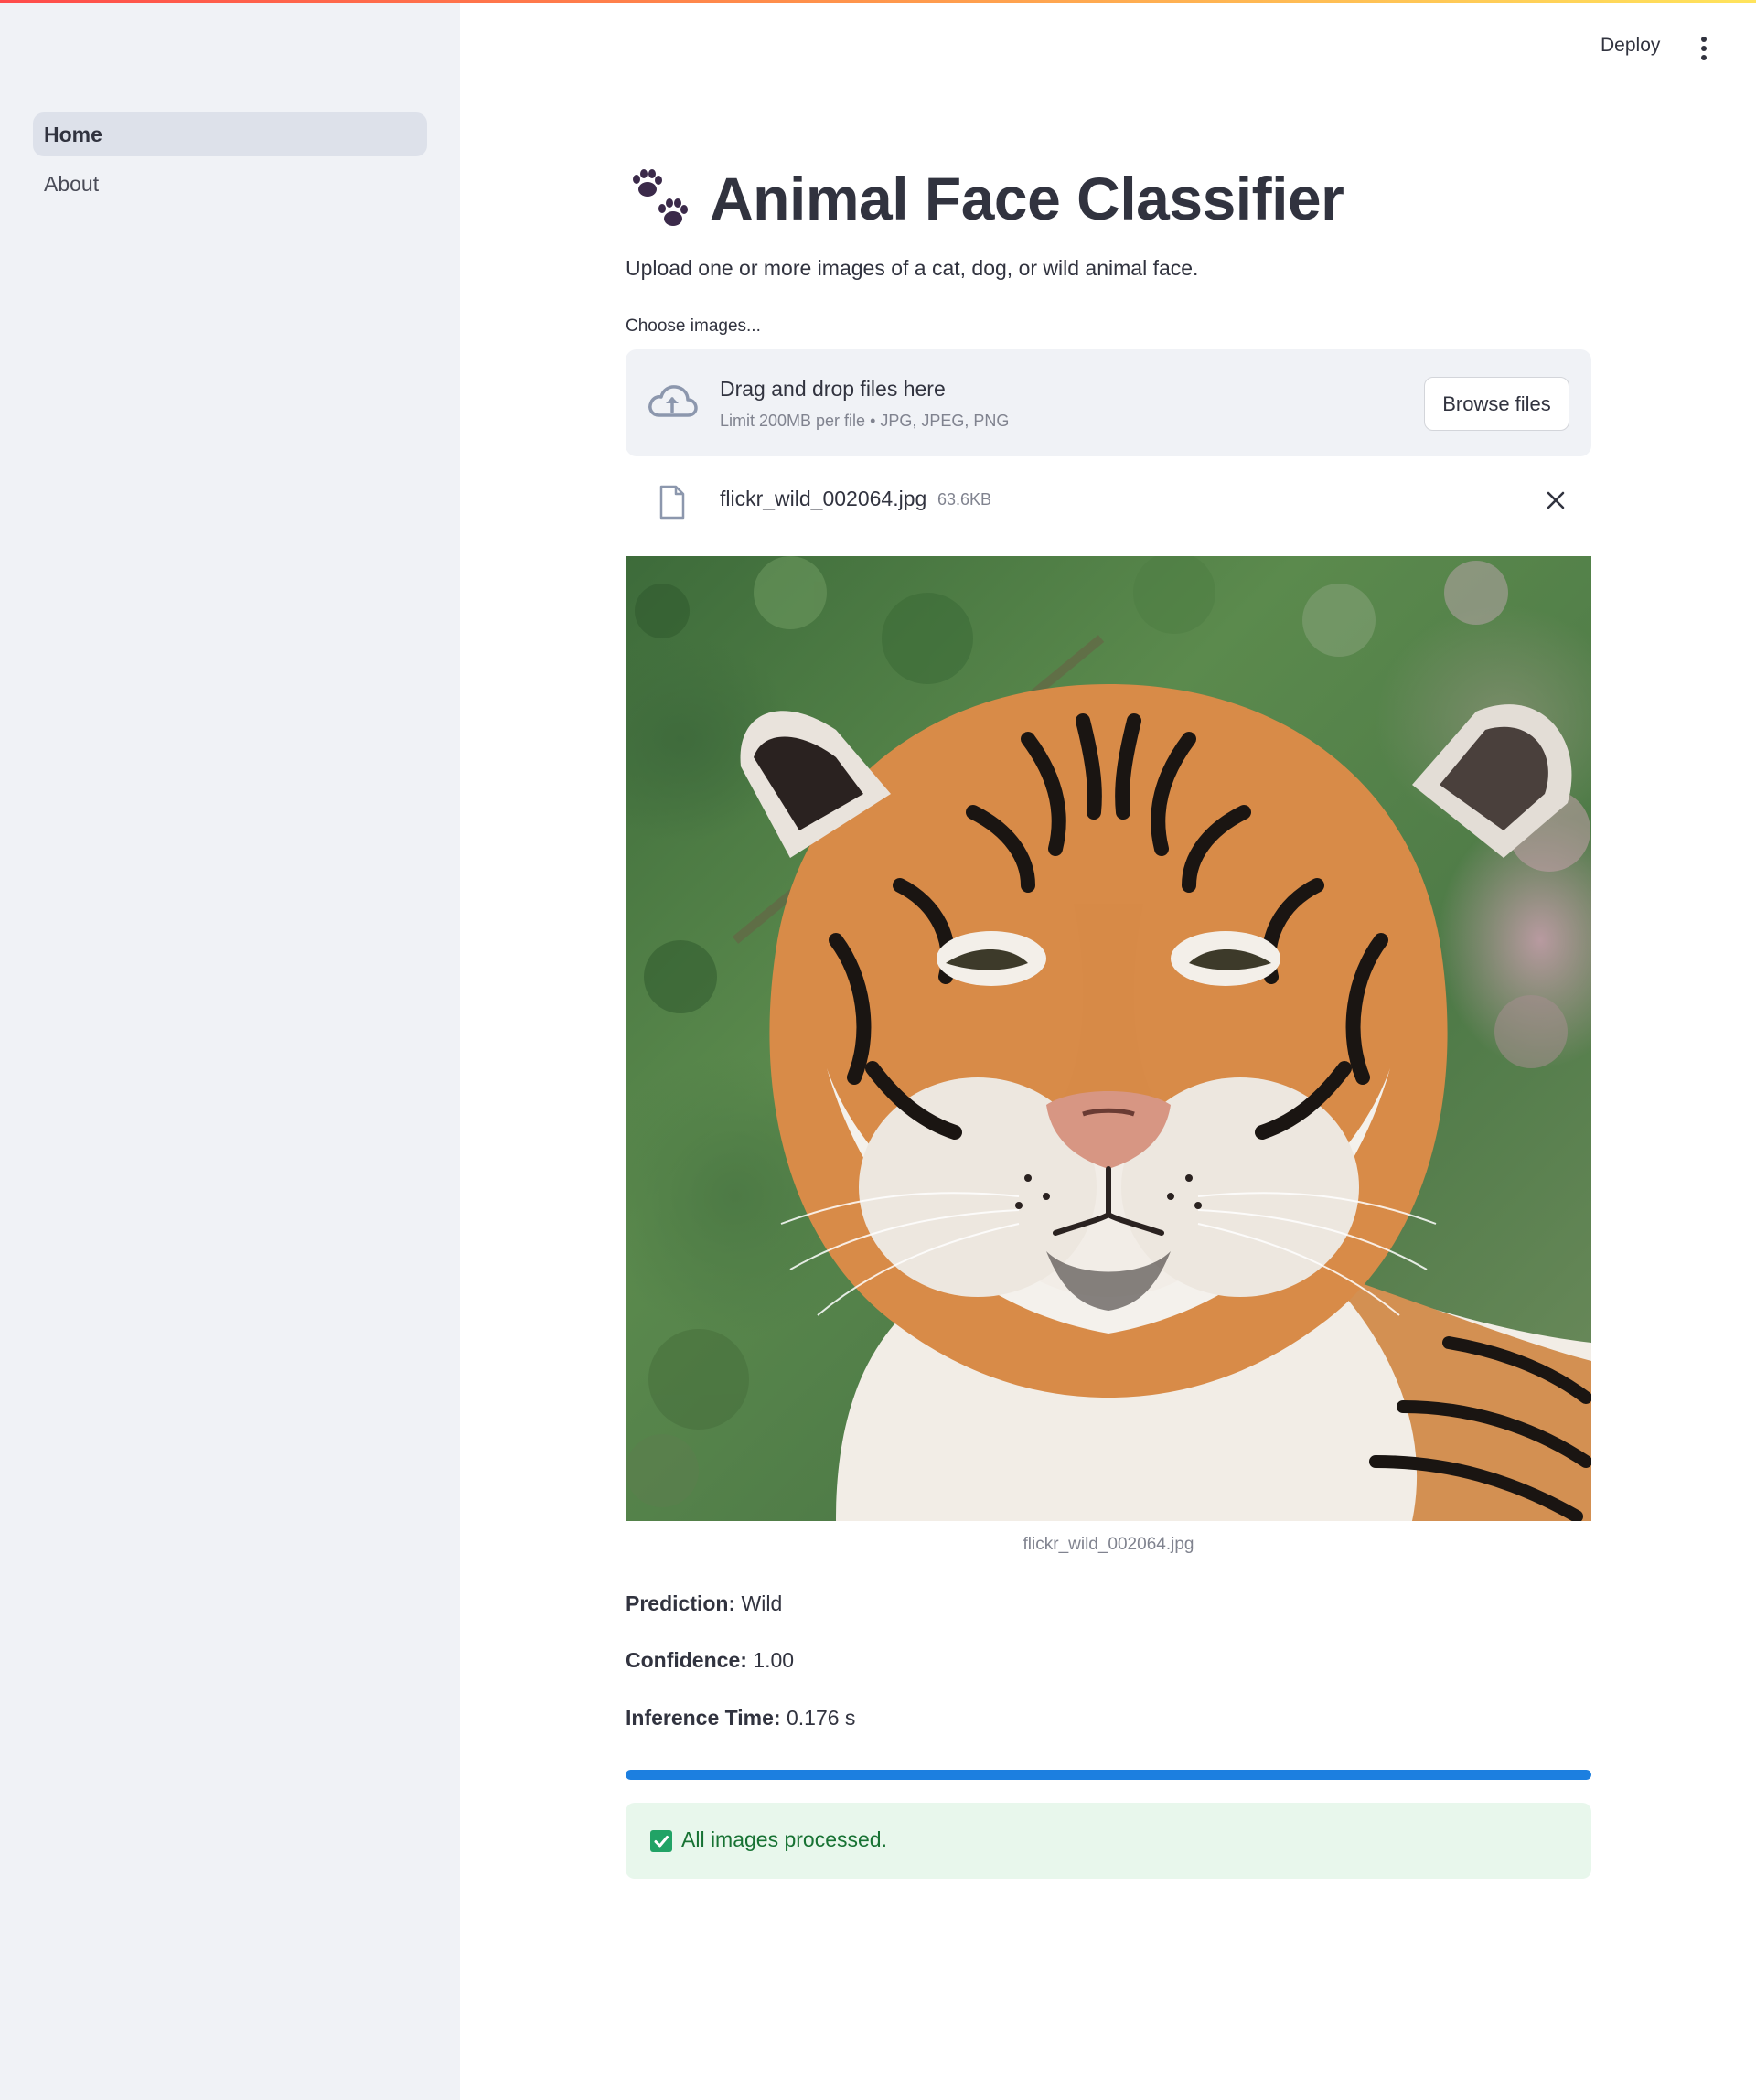  Describe the element at coordinates (784, 1839) in the screenshot. I see `success-message: All images processed.` at that location.